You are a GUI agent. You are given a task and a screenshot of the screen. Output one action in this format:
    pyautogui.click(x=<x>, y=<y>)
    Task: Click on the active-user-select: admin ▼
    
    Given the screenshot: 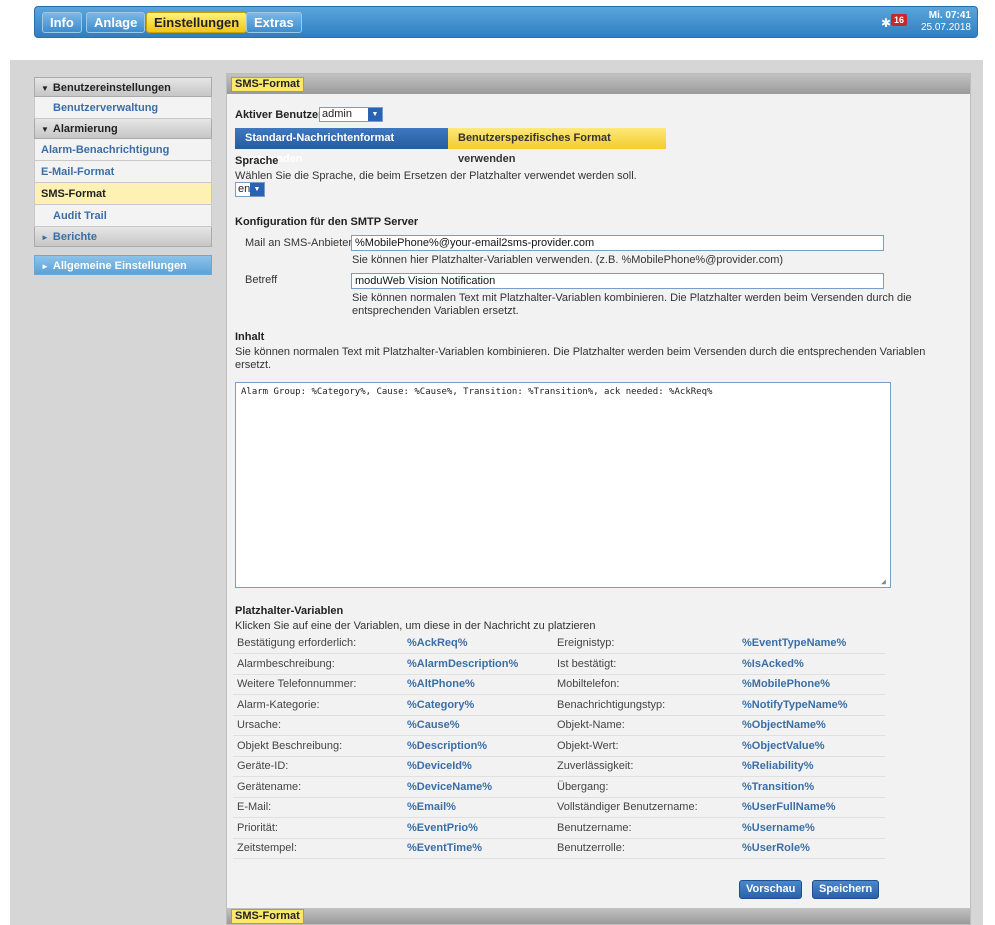 What is the action you would take?
    pyautogui.click(x=351, y=114)
    